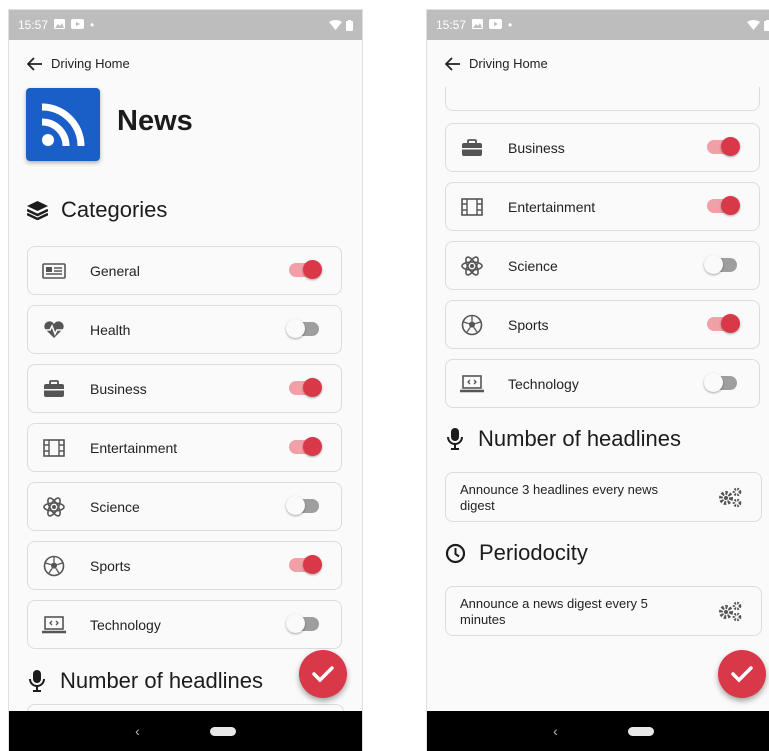 This screenshot has width=769, height=751. What do you see at coordinates (554, 611) in the screenshot?
I see `periodicity-setting-text: Announce a news digest every 5 minutes` at bounding box center [554, 611].